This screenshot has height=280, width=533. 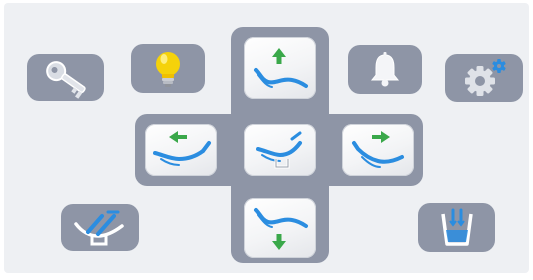 I want to click on chair-tilt-right-icon, so click(x=378, y=150).